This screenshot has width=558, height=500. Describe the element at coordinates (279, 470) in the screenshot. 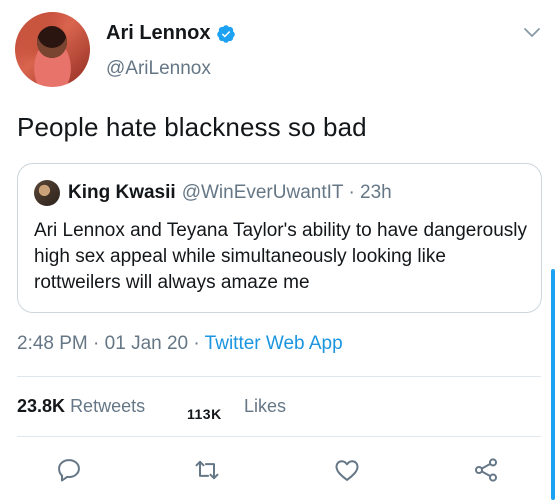

I see `tweet-actions-bar` at that location.